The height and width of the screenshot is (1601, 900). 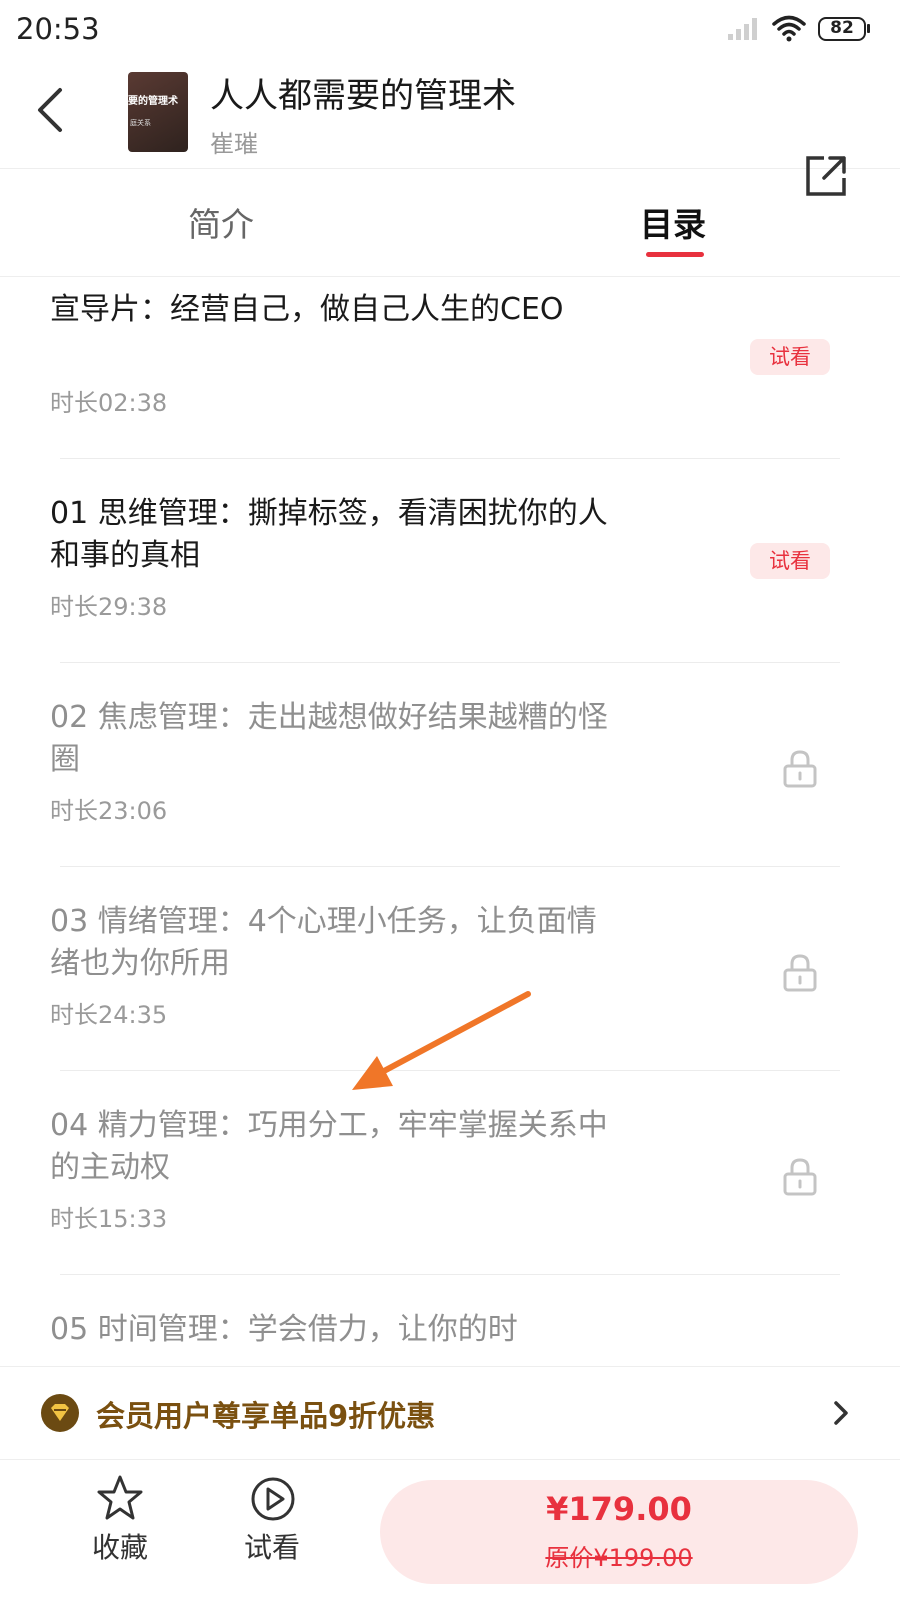 What do you see at coordinates (109, 811) in the screenshot?
I see `chapter-duration: 时长23:06` at bounding box center [109, 811].